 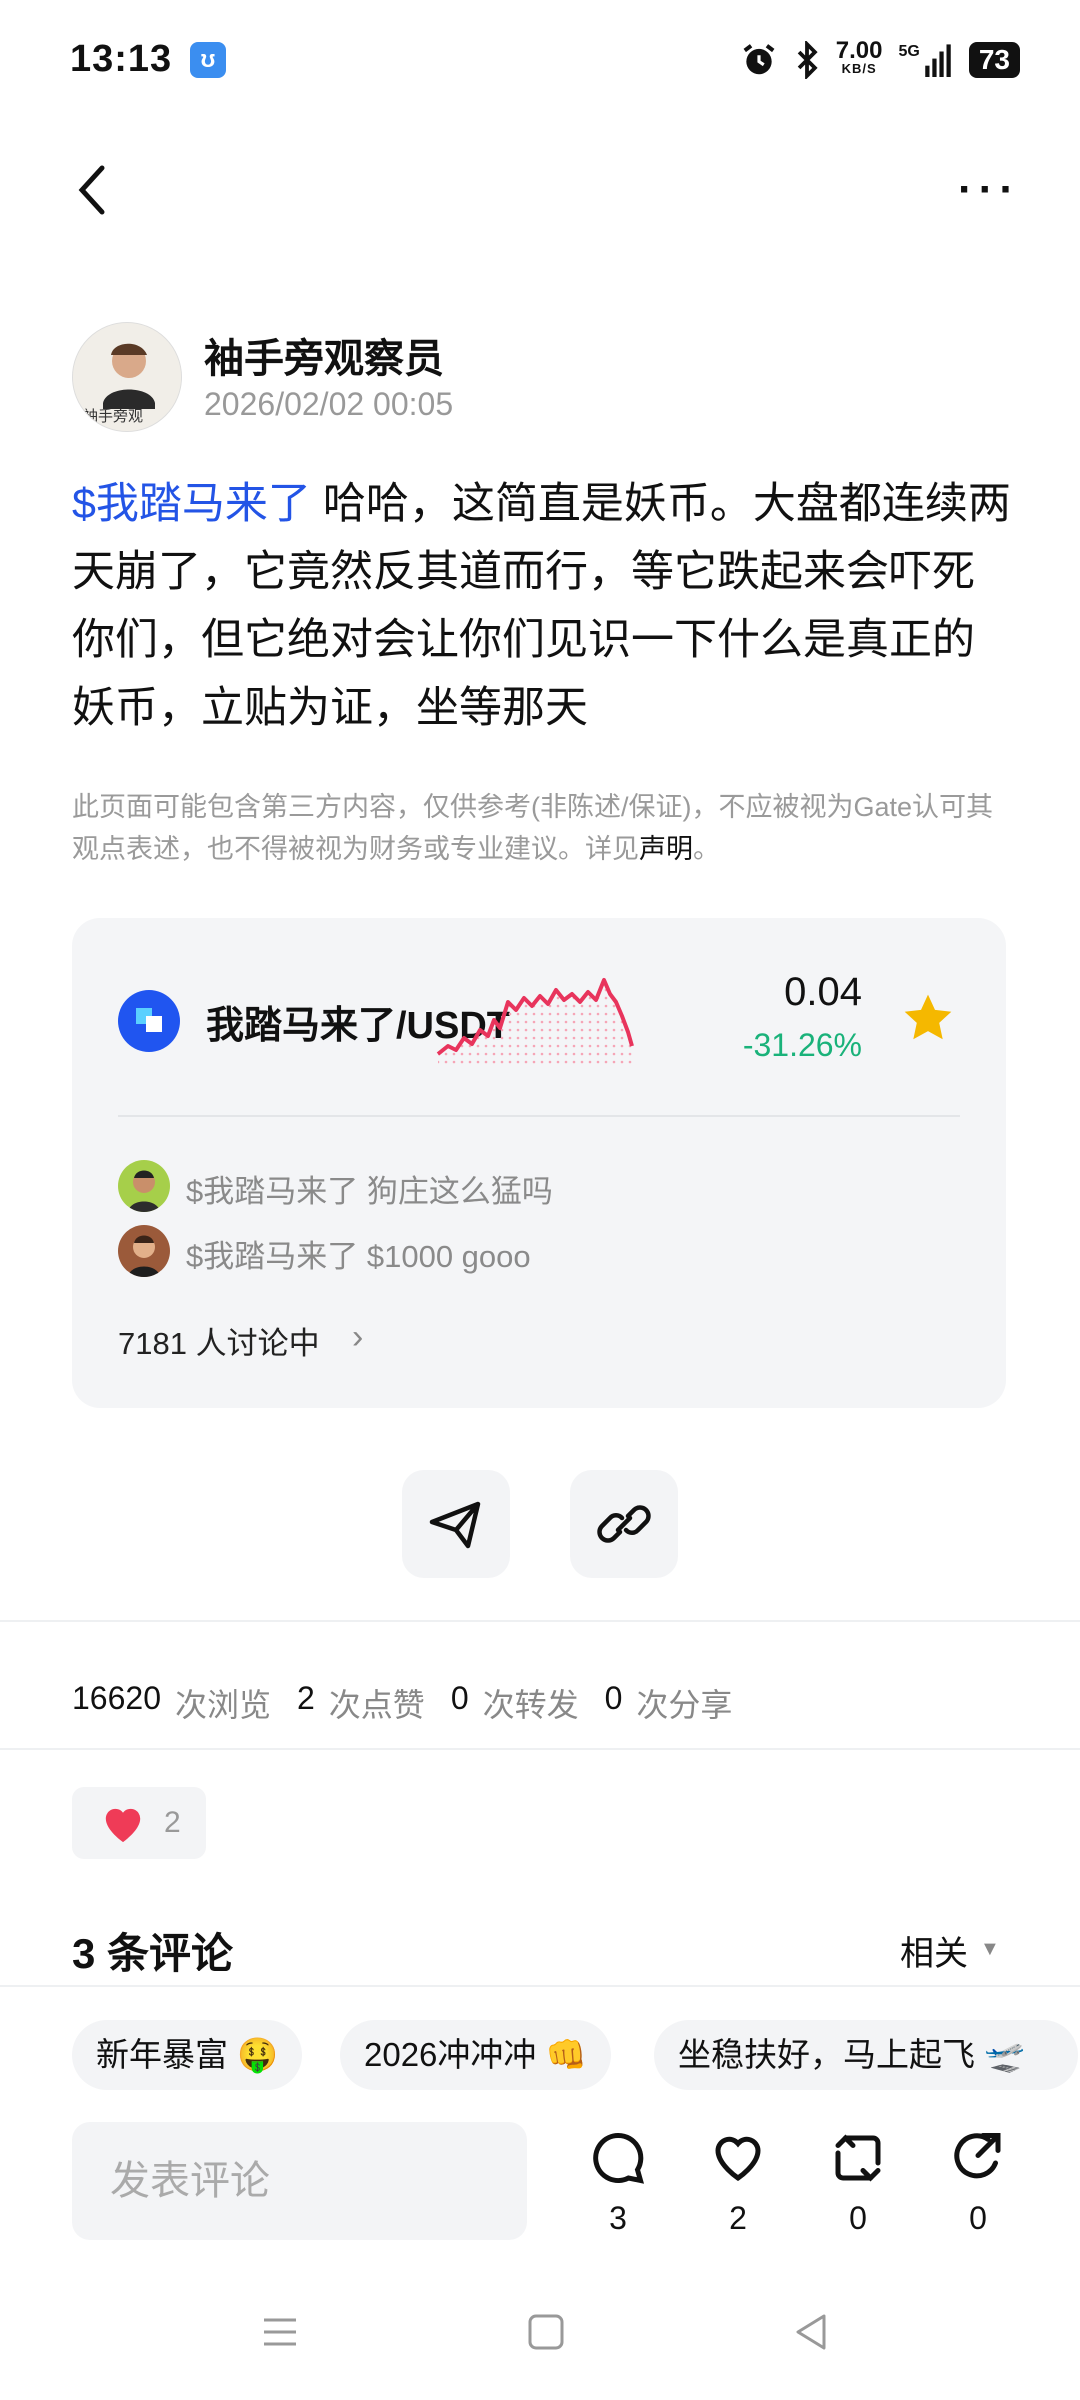 I want to click on comment-text: 狗庄这么猛吗, so click(x=455, y=1191).